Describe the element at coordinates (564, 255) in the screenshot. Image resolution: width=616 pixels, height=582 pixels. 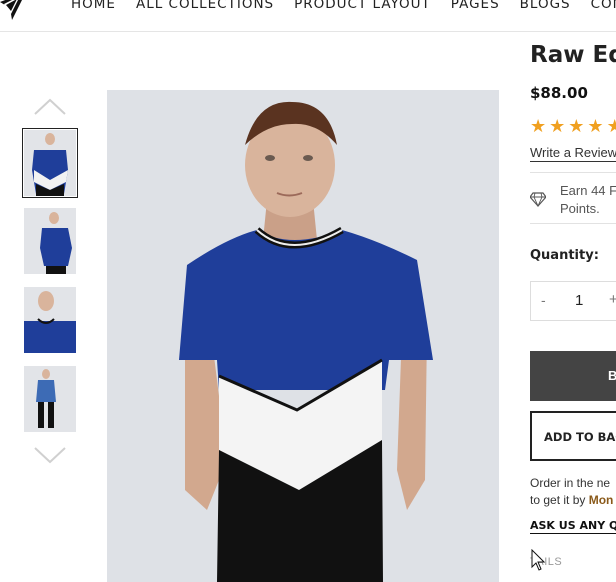
I see `quantity-label: Quantity:` at that location.